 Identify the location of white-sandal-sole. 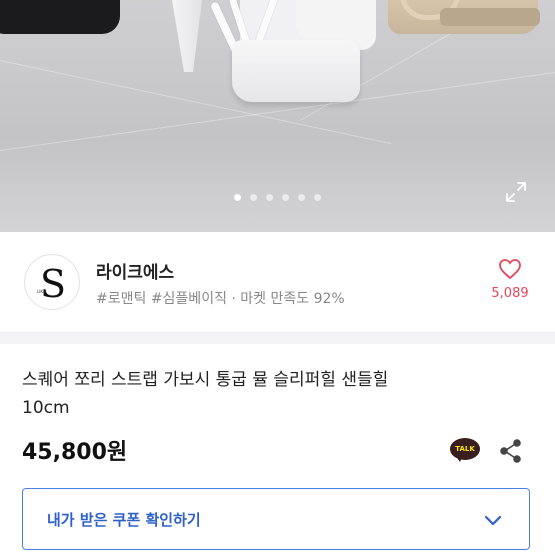
(296, 71).